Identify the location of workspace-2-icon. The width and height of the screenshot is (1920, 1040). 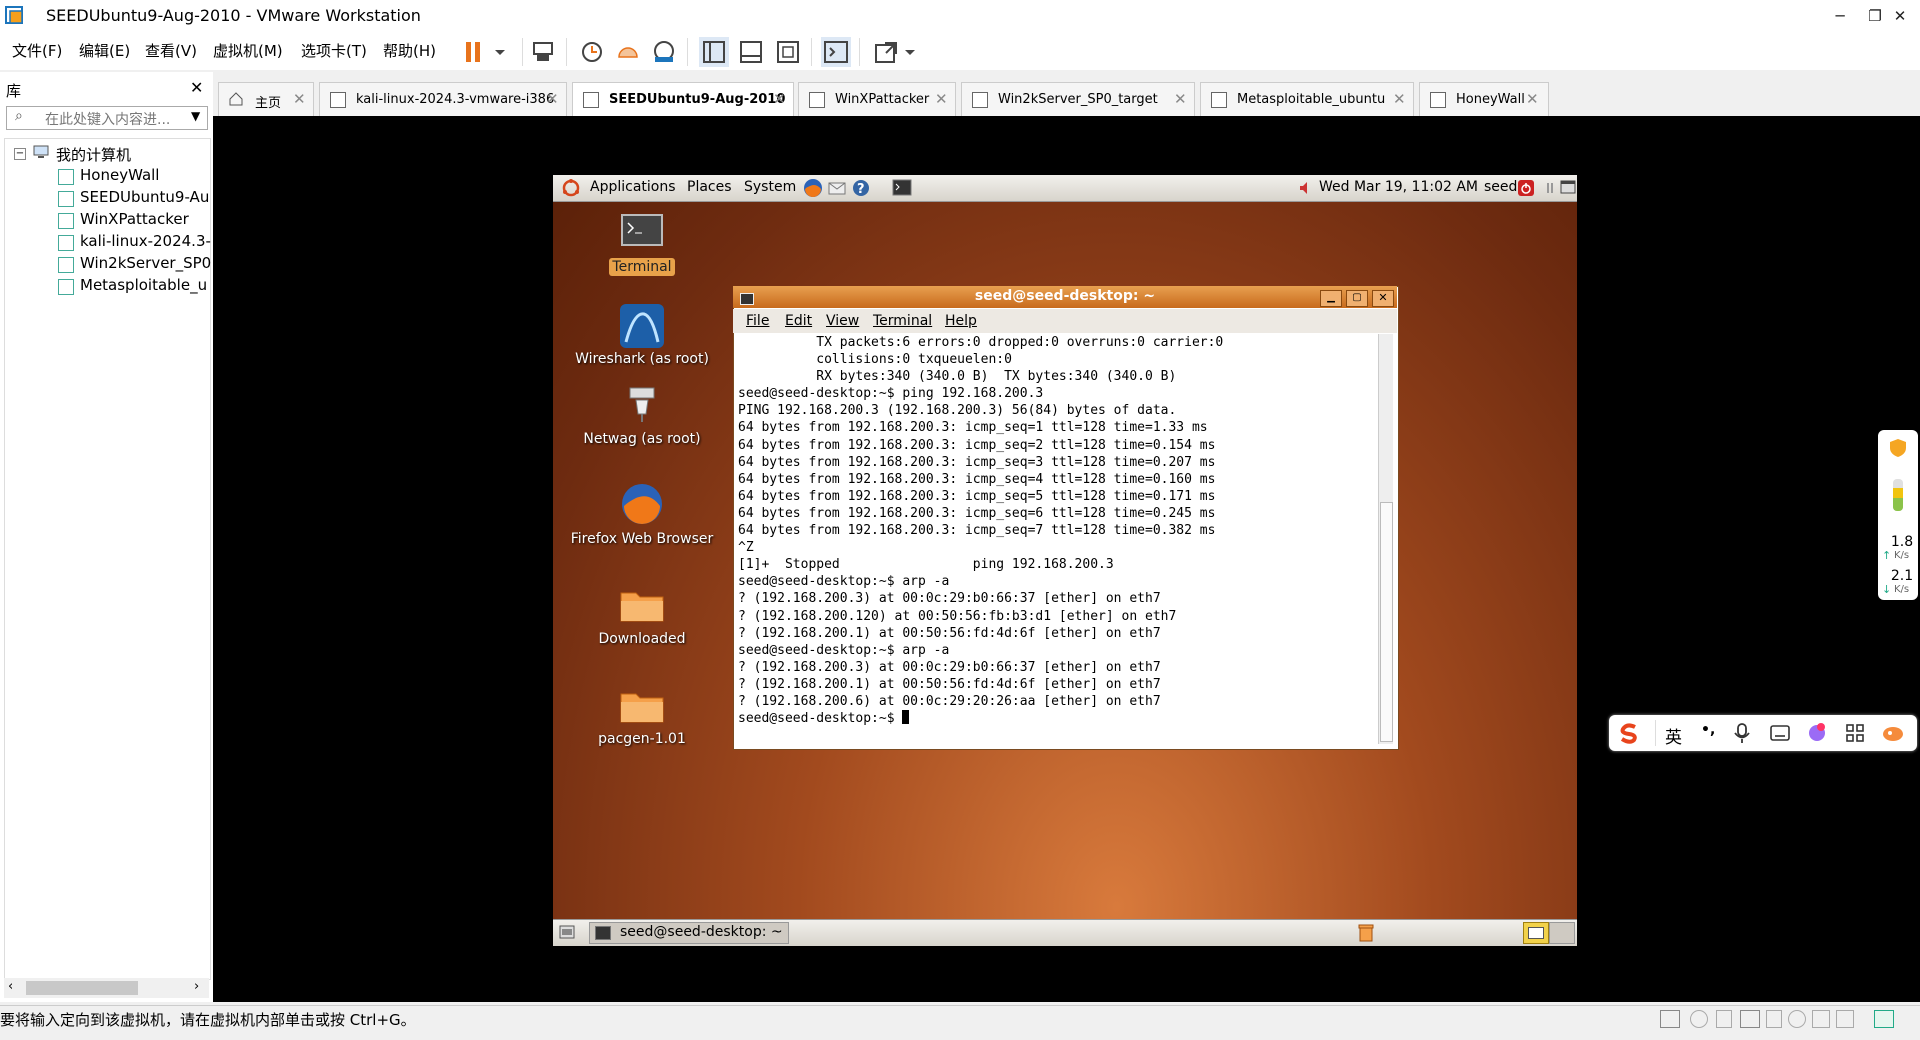
(1562, 933).